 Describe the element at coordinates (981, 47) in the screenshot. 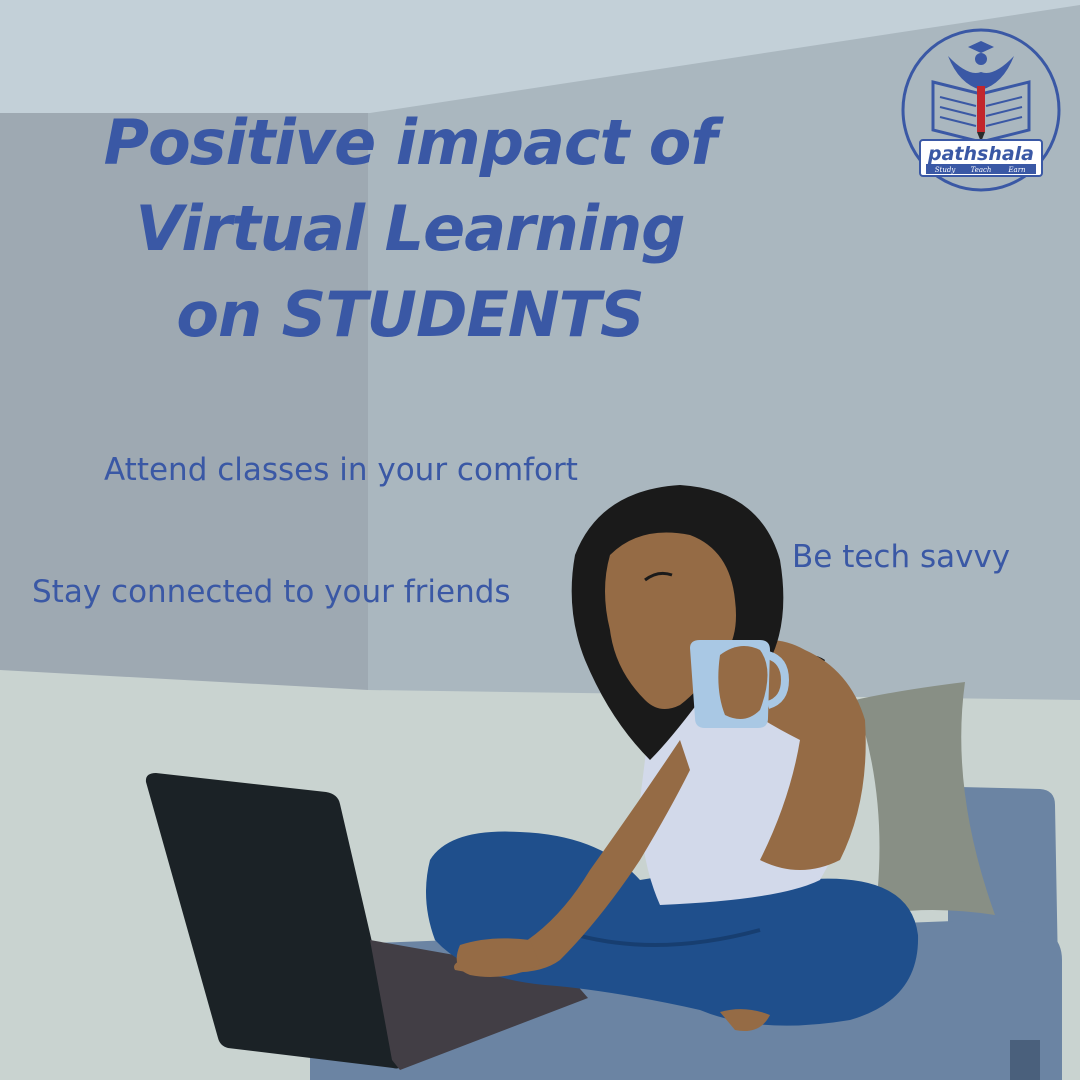

I see `mortarboard-icon` at that location.